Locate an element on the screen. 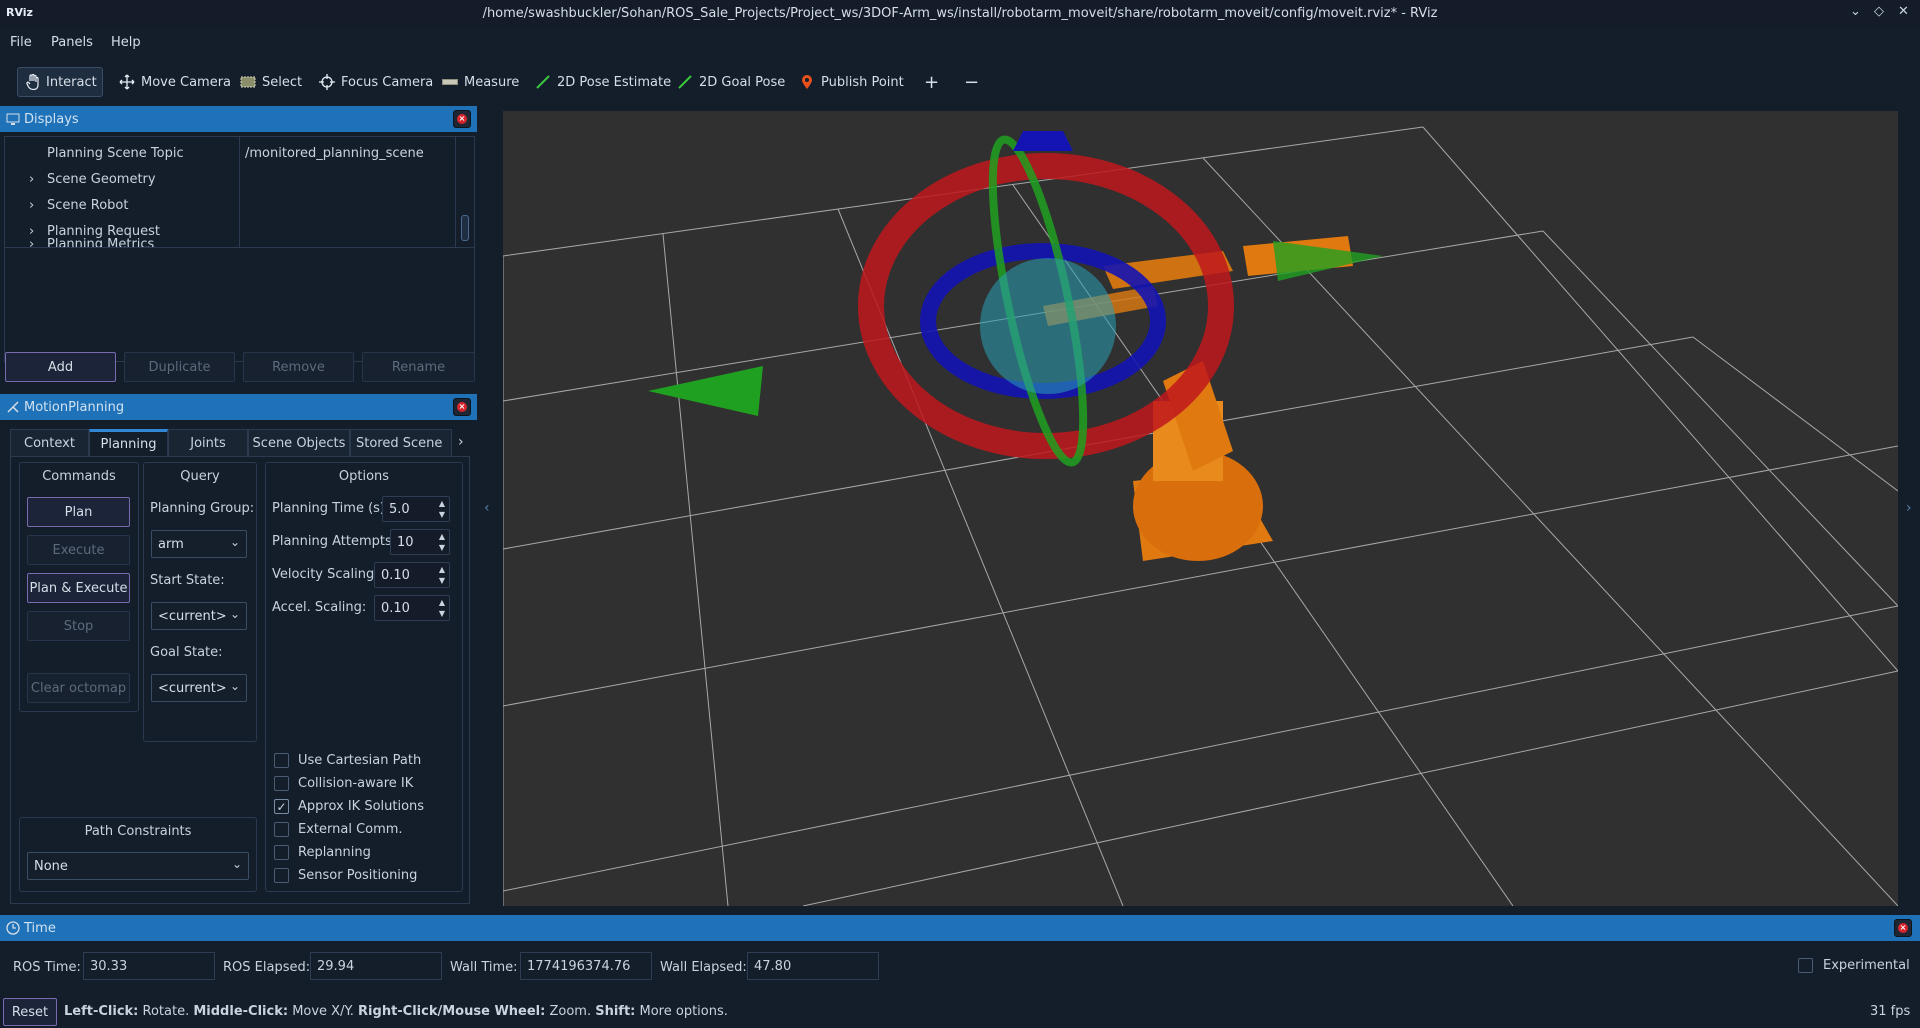  checkmark-icon: ✓ is located at coordinates (281, 806).